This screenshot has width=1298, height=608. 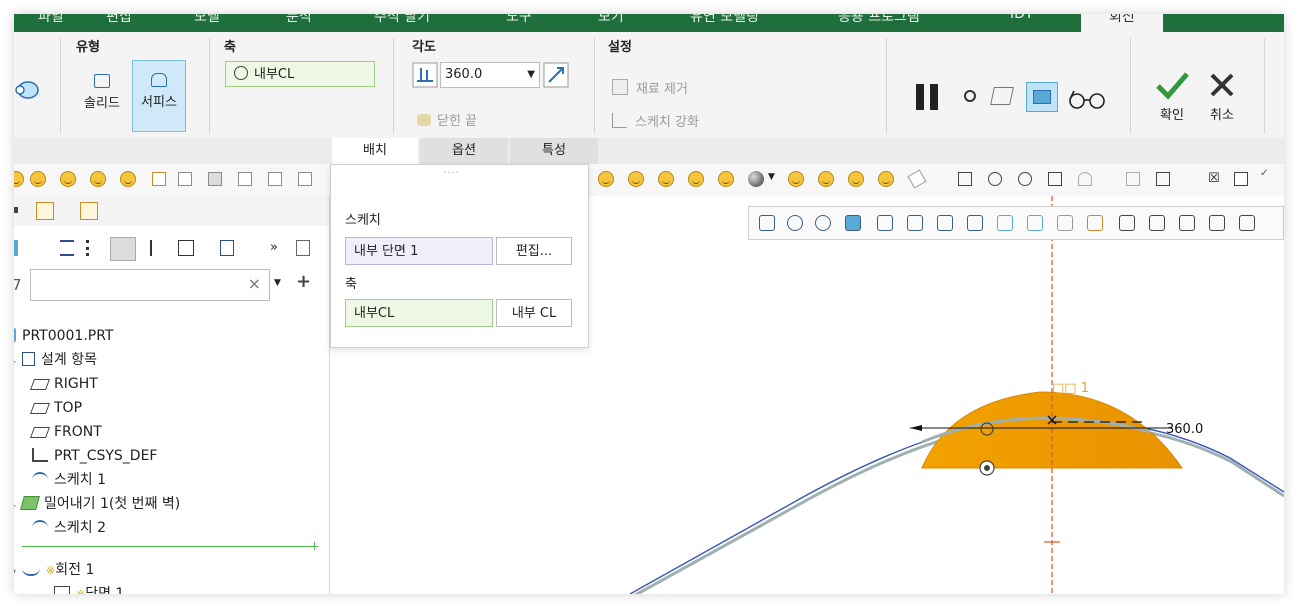 What do you see at coordinates (1172, 96) in the screenshot?
I see `ok-button: 확인` at bounding box center [1172, 96].